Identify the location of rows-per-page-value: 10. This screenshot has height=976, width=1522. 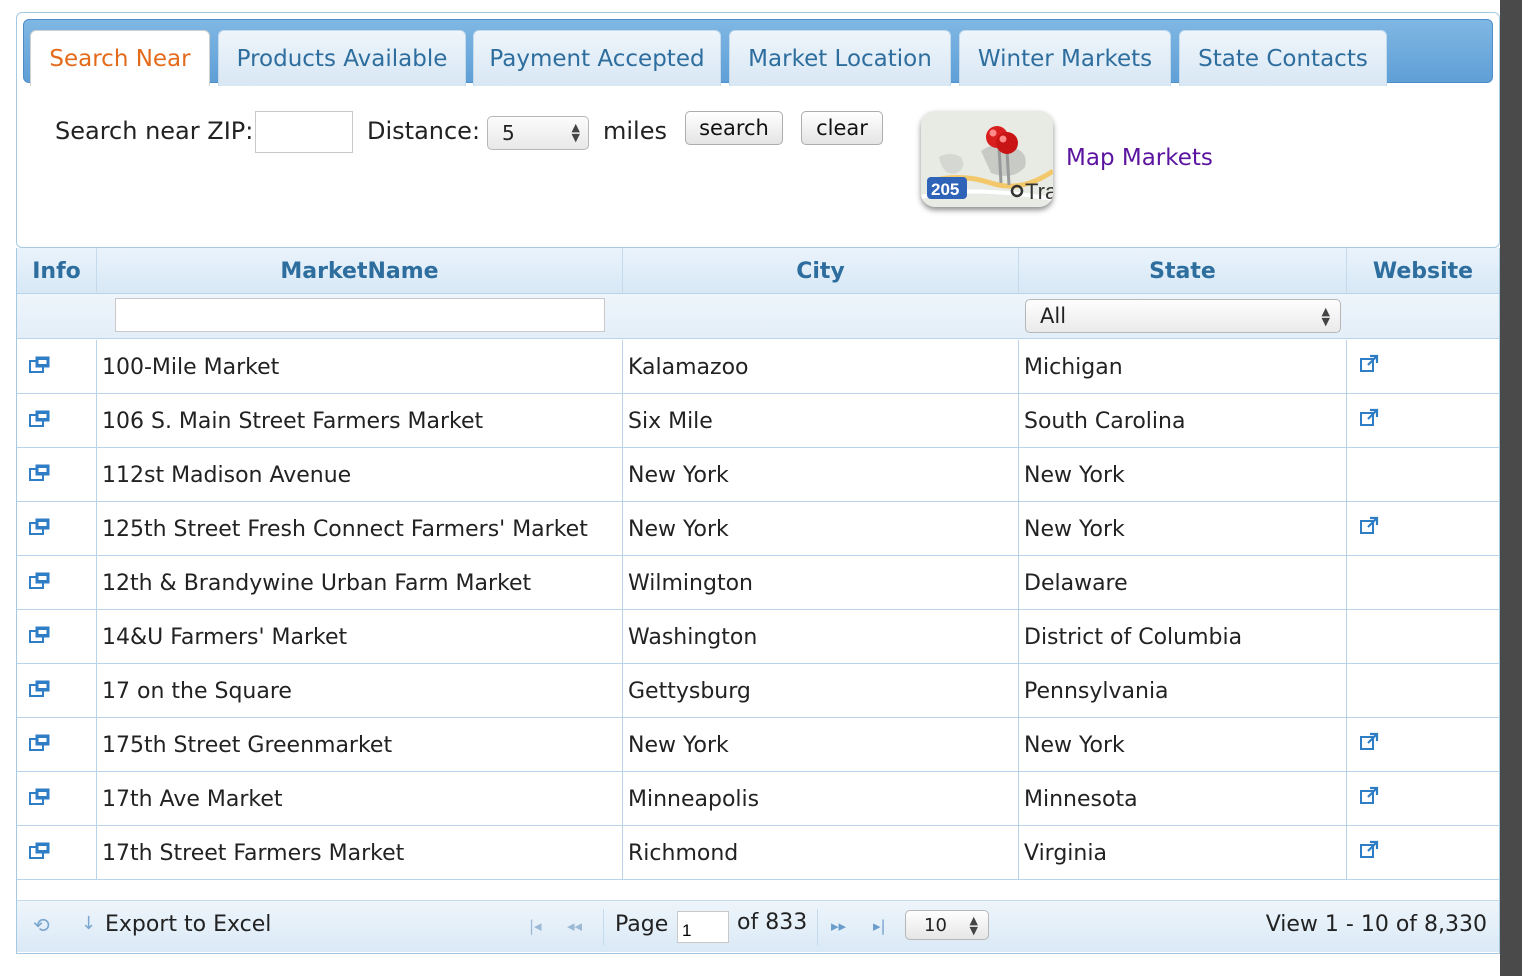
(935, 925).